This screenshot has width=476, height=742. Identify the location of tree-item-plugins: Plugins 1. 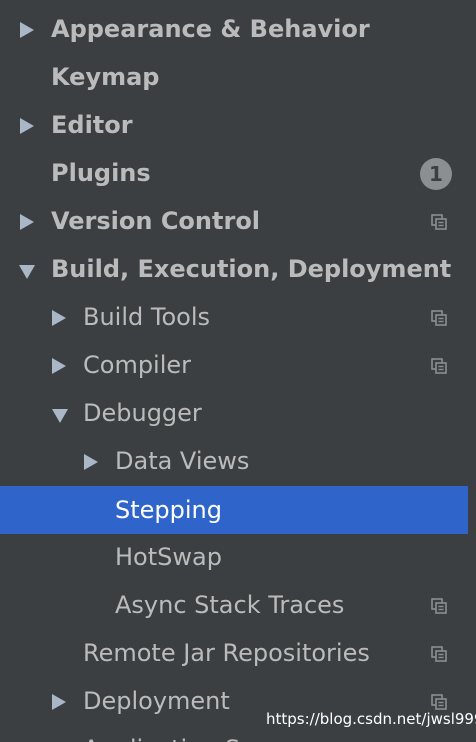
(234, 173).